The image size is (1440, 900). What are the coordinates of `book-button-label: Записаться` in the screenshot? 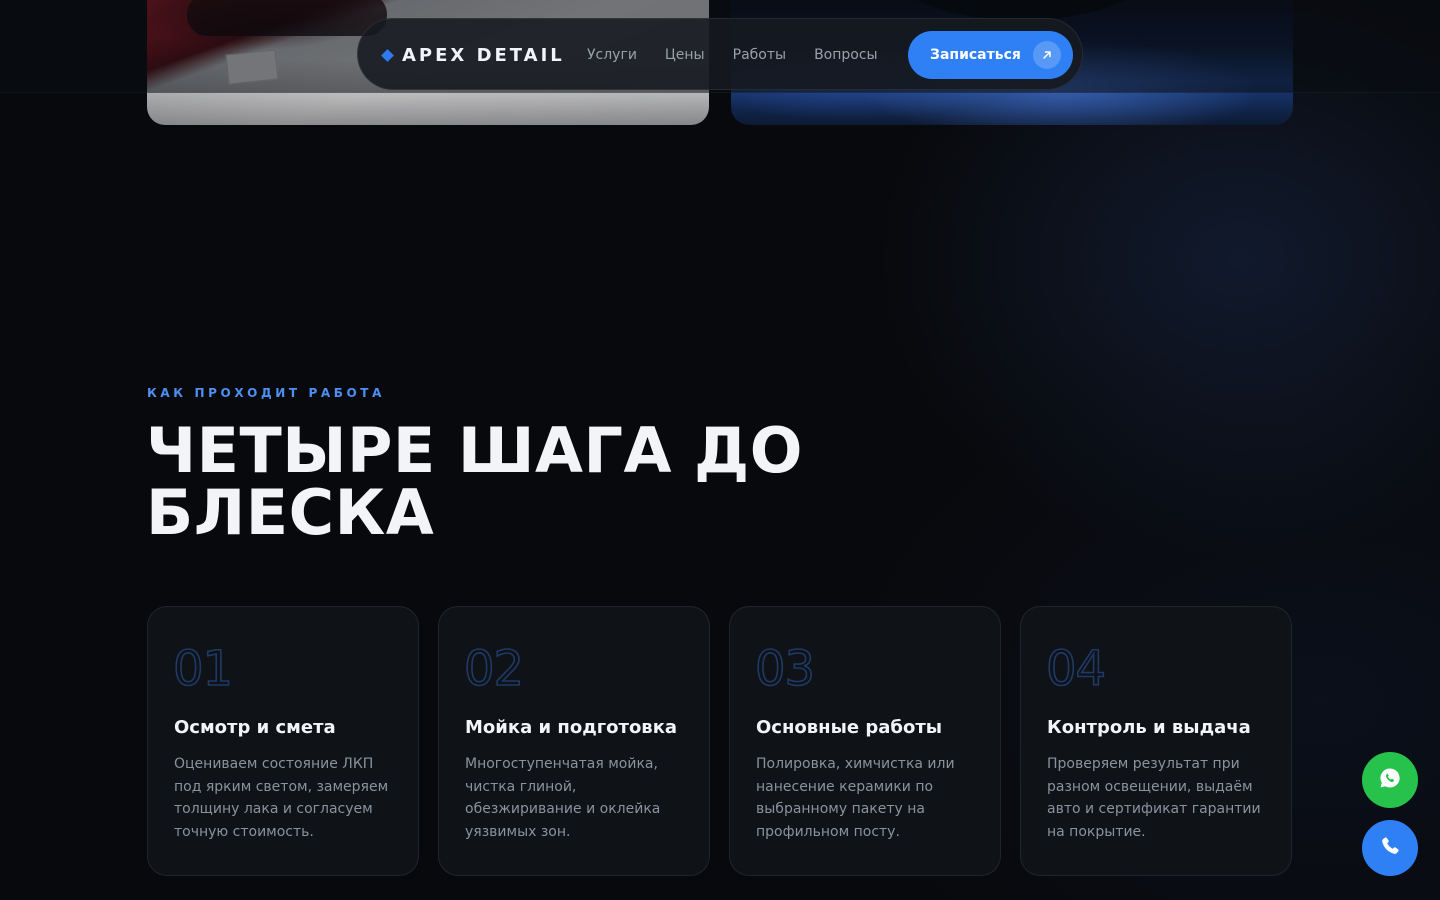 It's located at (975, 55).